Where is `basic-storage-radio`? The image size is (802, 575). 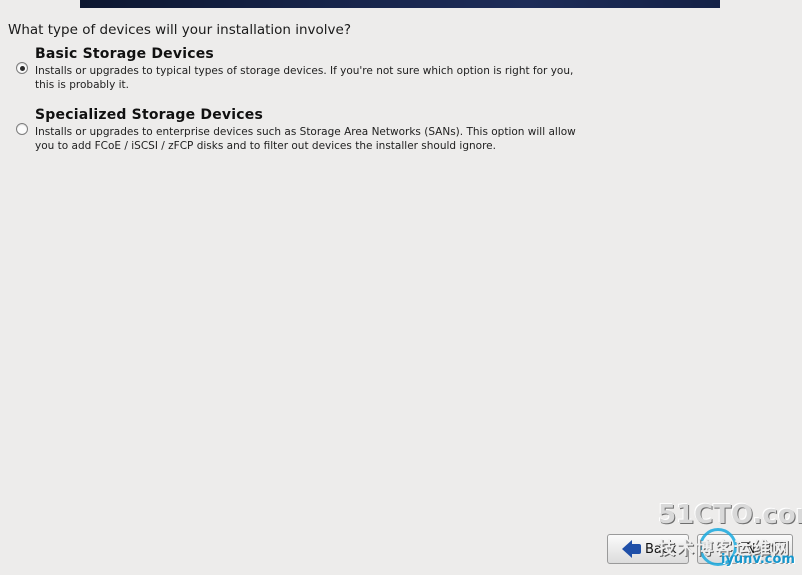 basic-storage-radio is located at coordinates (22, 68).